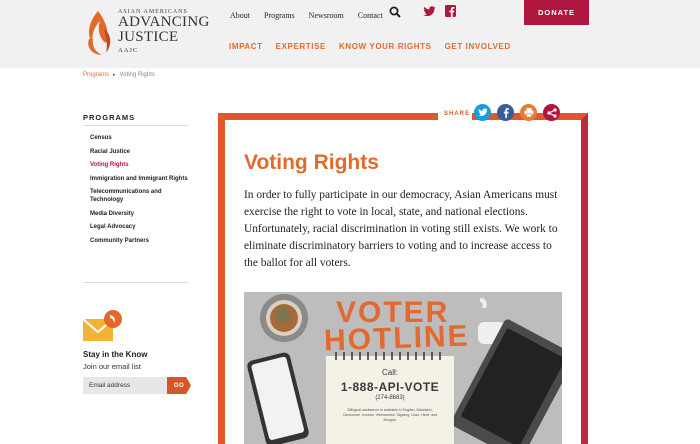 This screenshot has width=700, height=444. Describe the element at coordinates (528, 112) in the screenshot. I see `share-print-icon` at that location.